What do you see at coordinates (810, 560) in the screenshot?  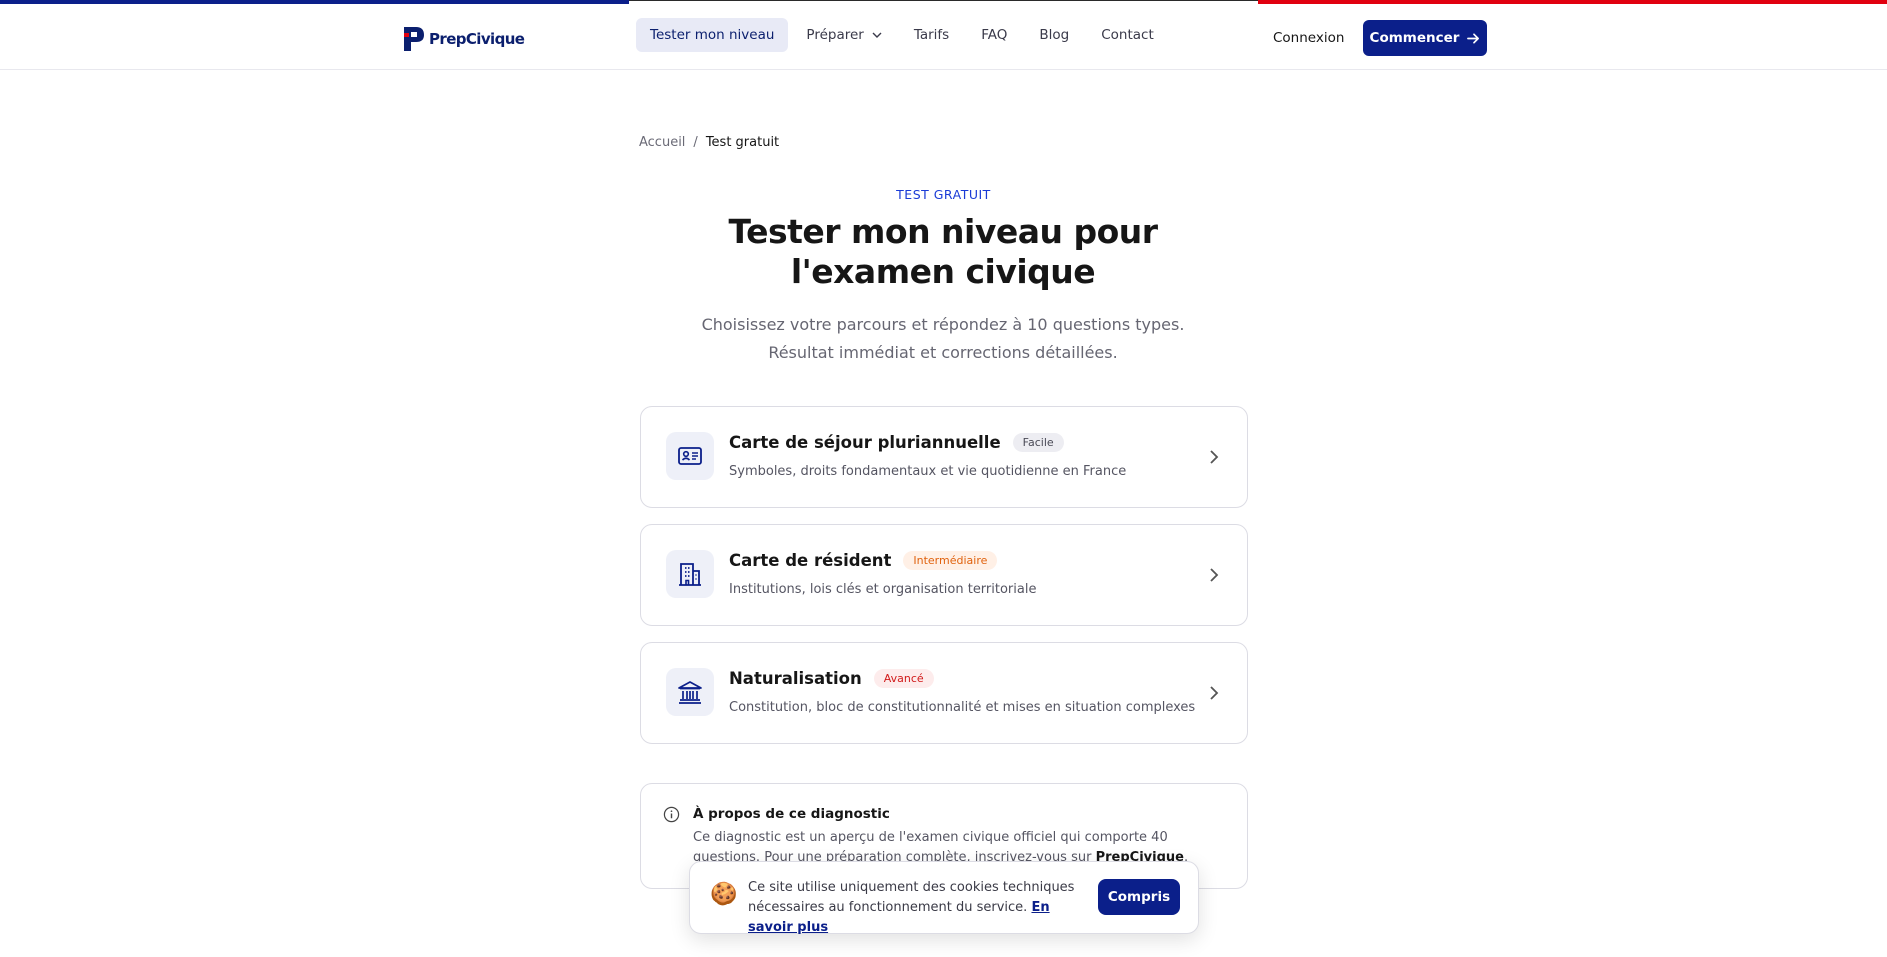 I see `card-title: Carte de résident` at bounding box center [810, 560].